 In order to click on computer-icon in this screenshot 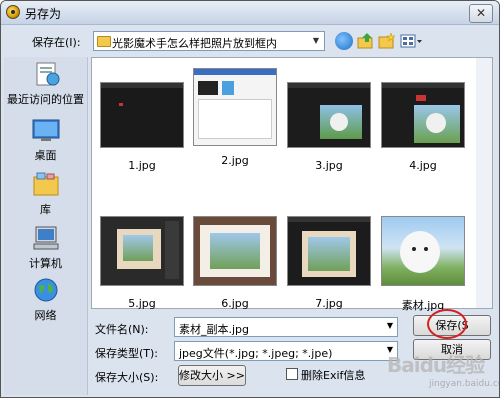, I will do `click(46, 238)`.